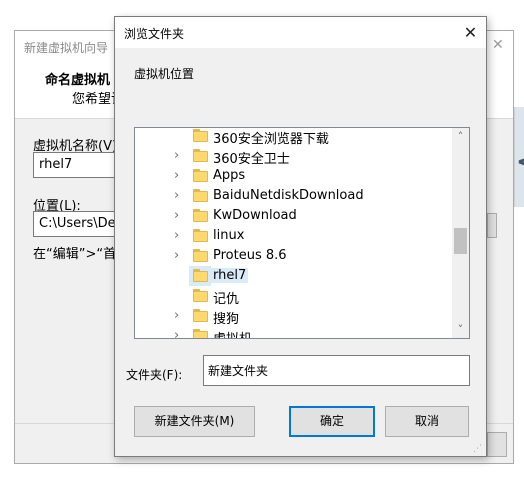  What do you see at coordinates (470, 32) in the screenshot?
I see `close-icon: ✕` at bounding box center [470, 32].